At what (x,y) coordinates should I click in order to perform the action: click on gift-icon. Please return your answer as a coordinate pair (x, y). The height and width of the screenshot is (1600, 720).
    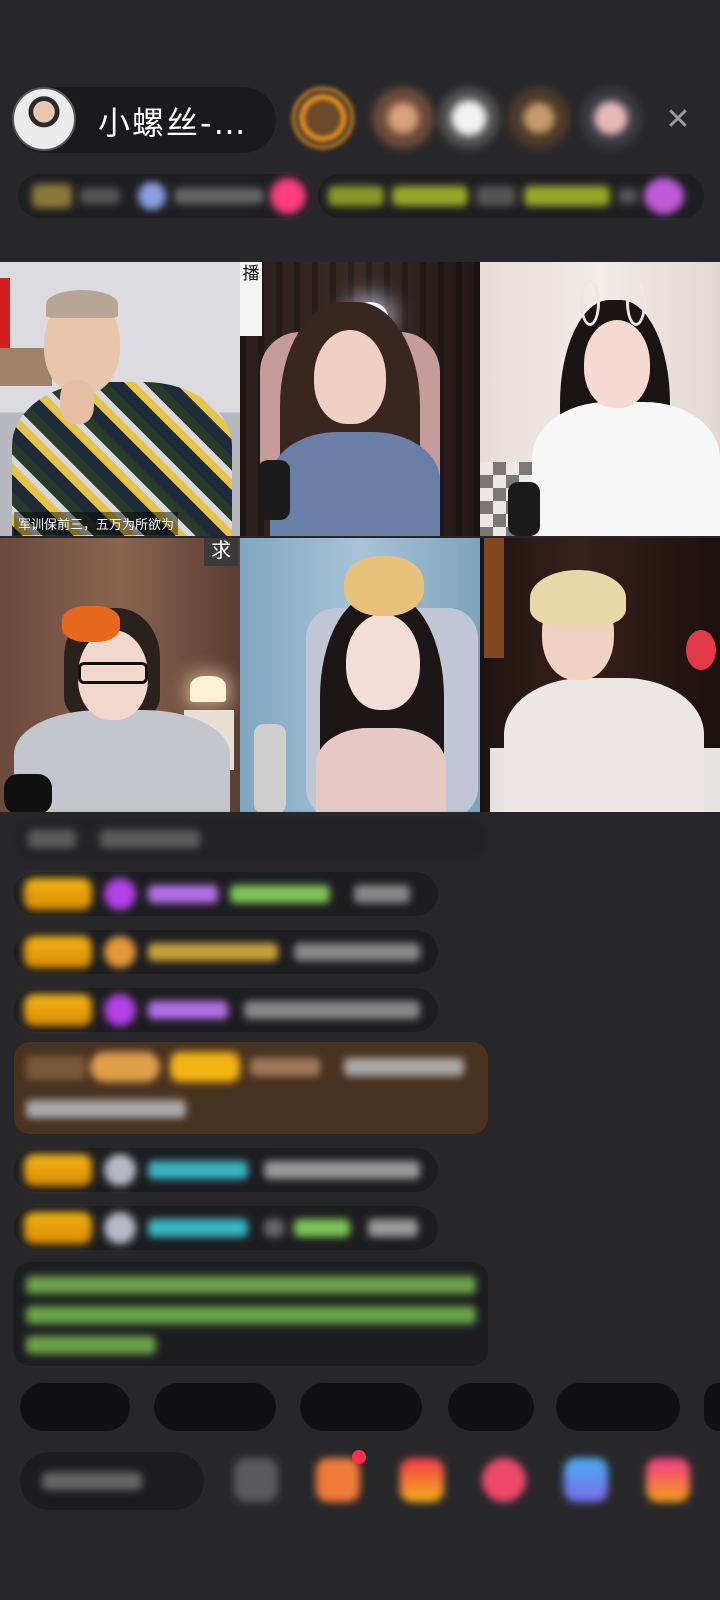
    Looking at the image, I should click on (422, 1480).